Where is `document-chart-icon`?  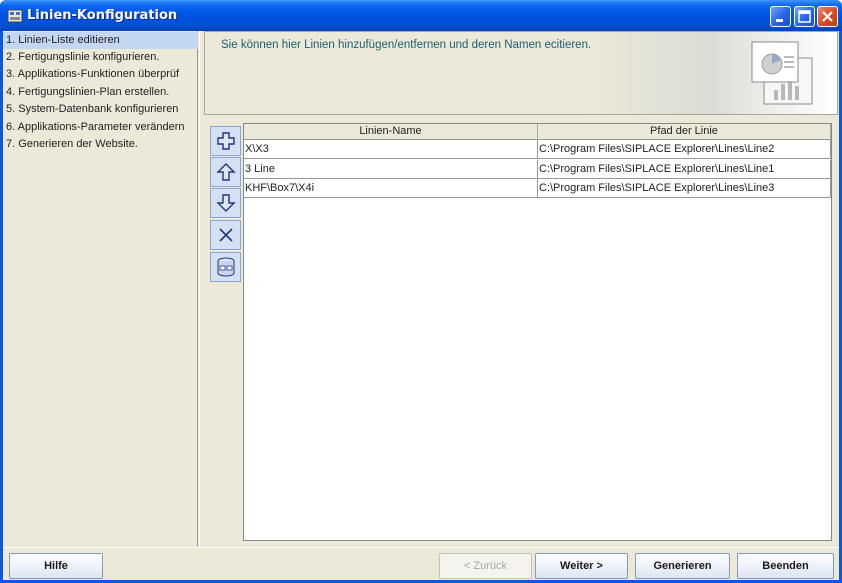
document-chart-icon is located at coordinates (782, 73).